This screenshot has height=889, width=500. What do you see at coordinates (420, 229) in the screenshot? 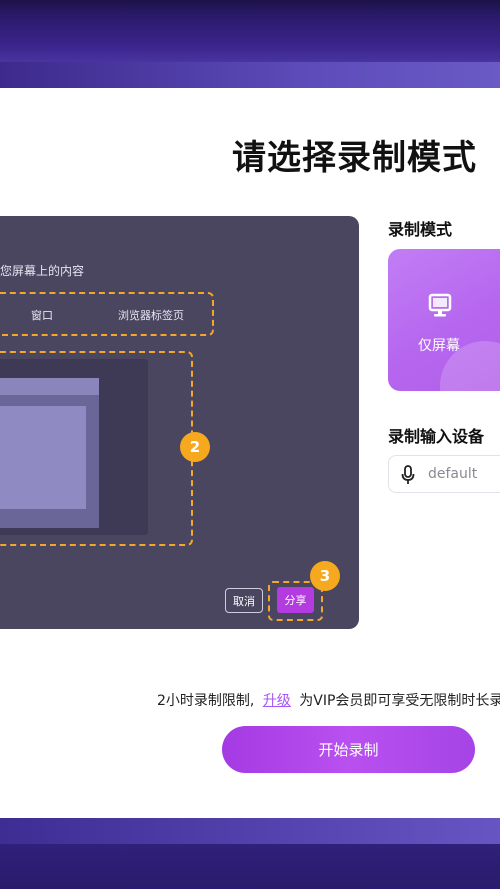
I see `mode-section-label: 录制模式` at bounding box center [420, 229].